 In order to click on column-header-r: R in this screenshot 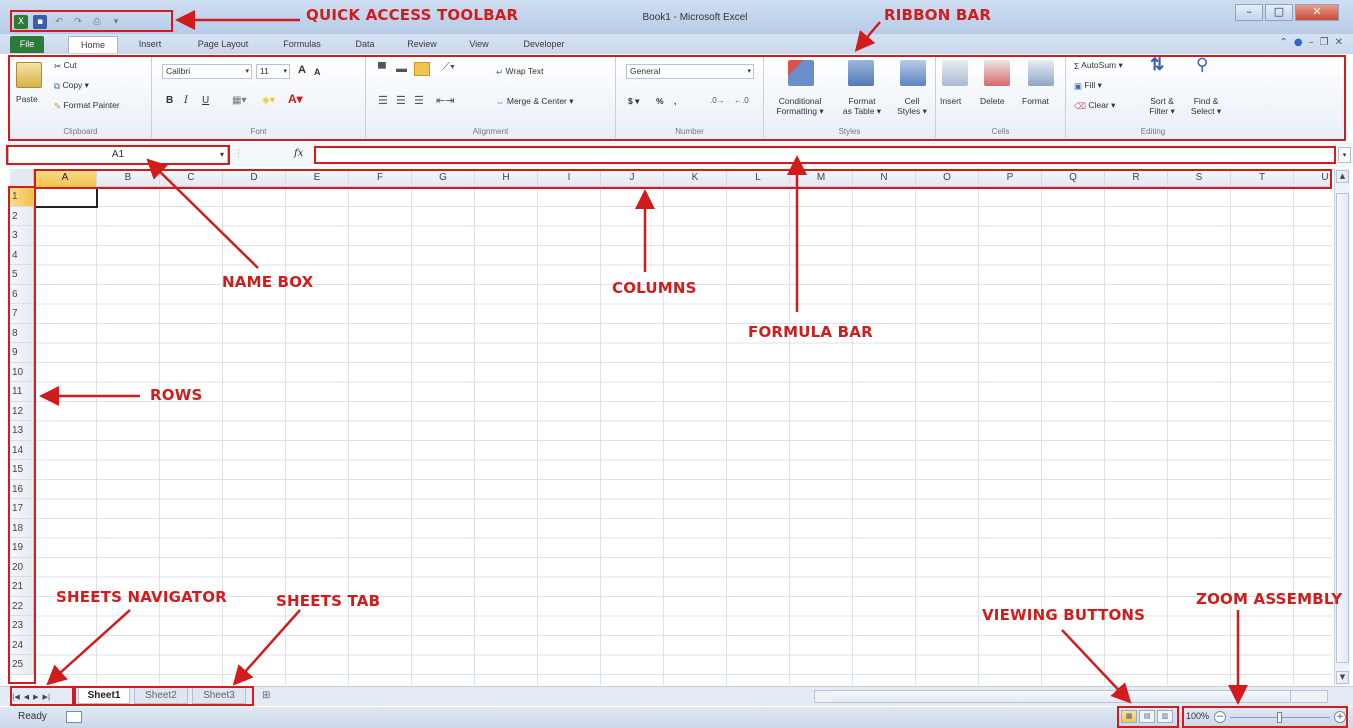, I will do `click(1136, 178)`.